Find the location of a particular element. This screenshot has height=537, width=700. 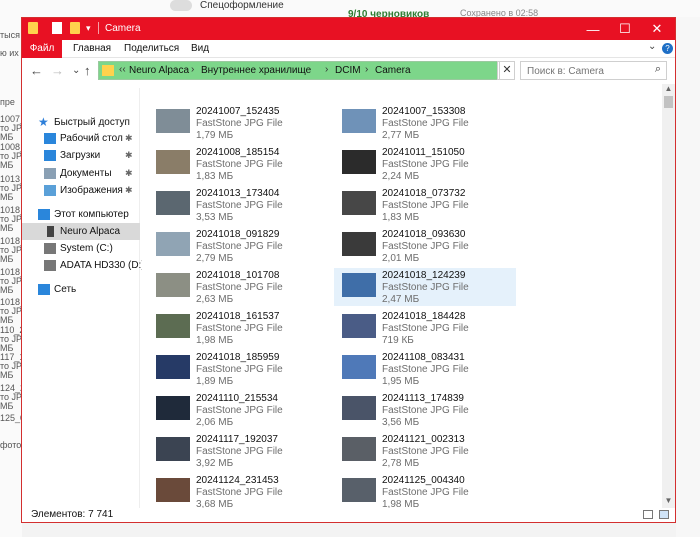

file-size: 3,92 МБ is located at coordinates (215, 463).